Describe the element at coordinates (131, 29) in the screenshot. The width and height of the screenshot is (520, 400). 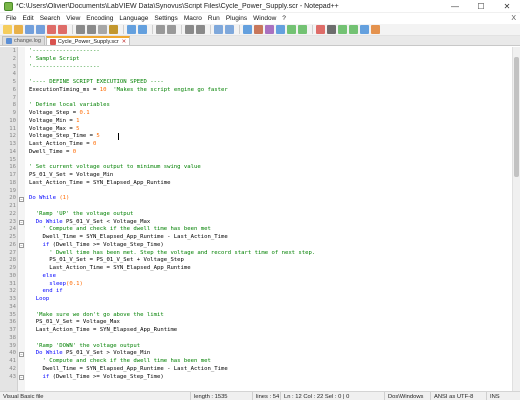
I see `undo-icon` at that location.